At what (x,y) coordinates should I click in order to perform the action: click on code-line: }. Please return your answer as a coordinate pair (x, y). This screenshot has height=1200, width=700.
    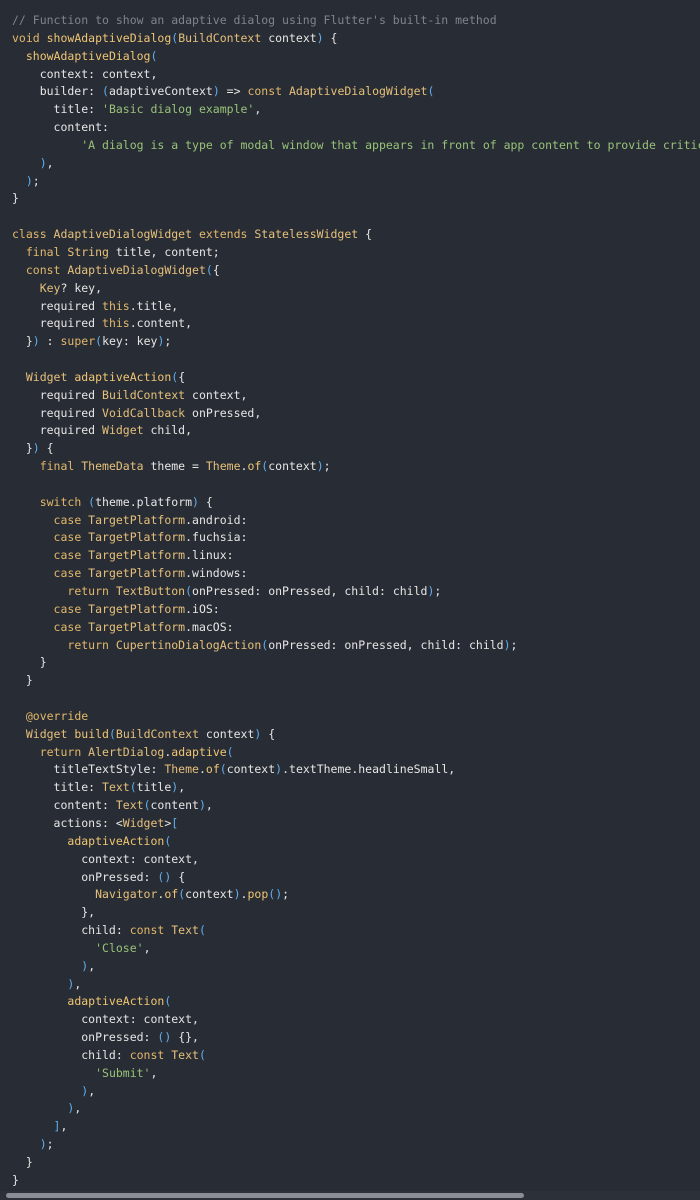
    Looking at the image, I should click on (356, 1181).